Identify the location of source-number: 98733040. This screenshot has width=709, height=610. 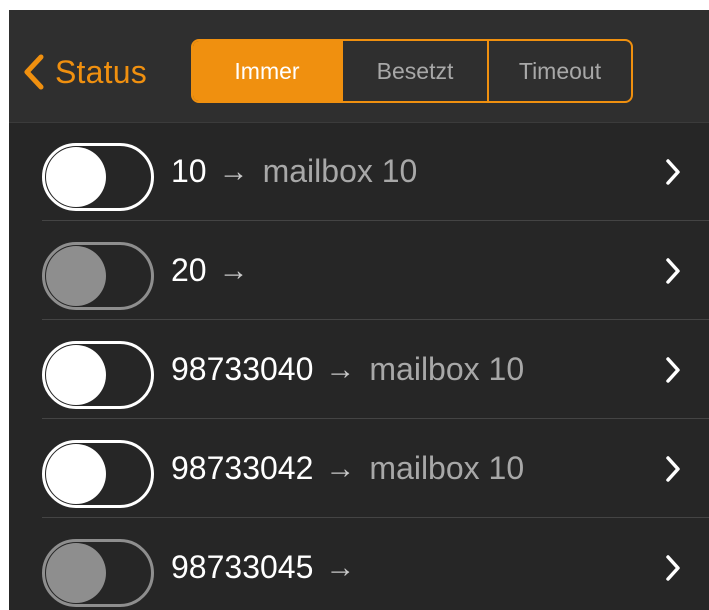
(242, 369).